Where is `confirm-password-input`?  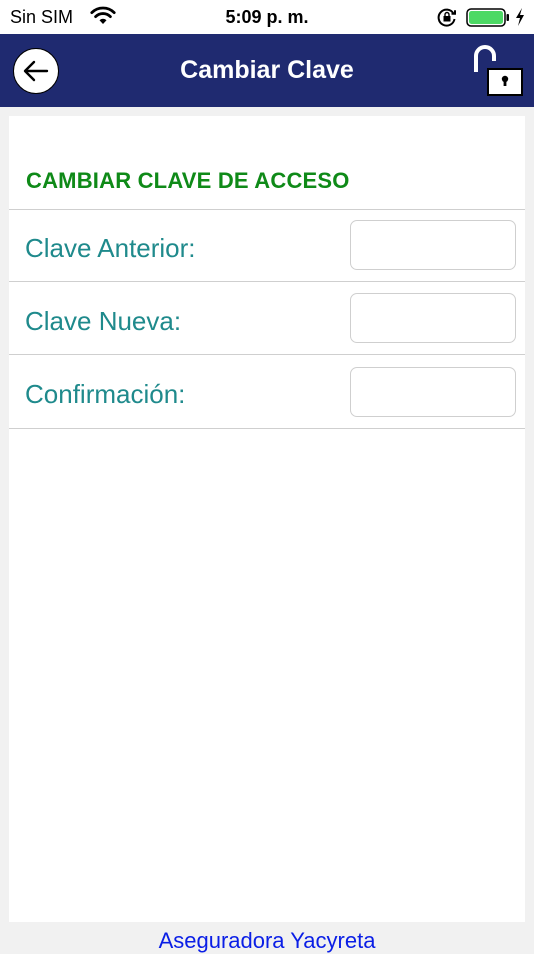
confirm-password-input is located at coordinates (433, 392).